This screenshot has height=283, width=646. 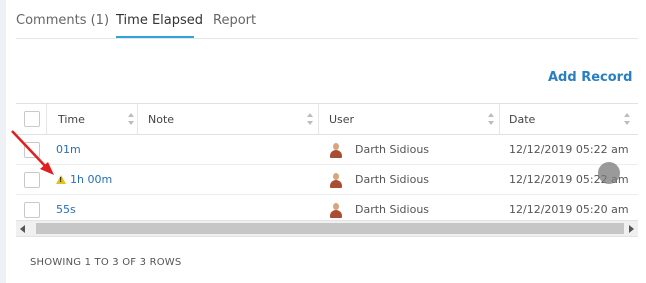 I want to click on tab-report: Report, so click(x=234, y=20).